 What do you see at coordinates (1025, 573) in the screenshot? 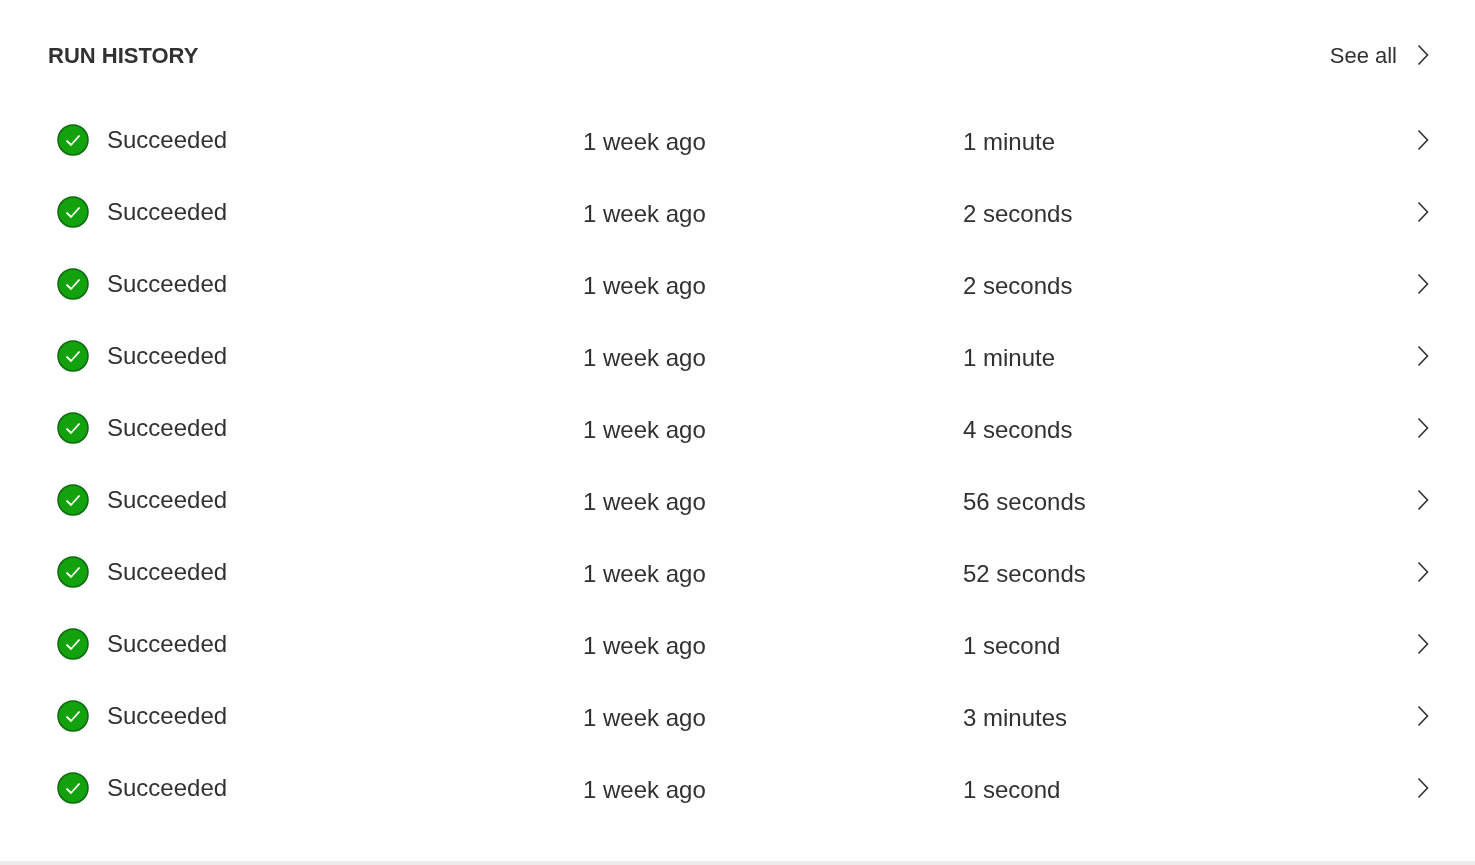
I see `run-duration: 52 seconds` at bounding box center [1025, 573].